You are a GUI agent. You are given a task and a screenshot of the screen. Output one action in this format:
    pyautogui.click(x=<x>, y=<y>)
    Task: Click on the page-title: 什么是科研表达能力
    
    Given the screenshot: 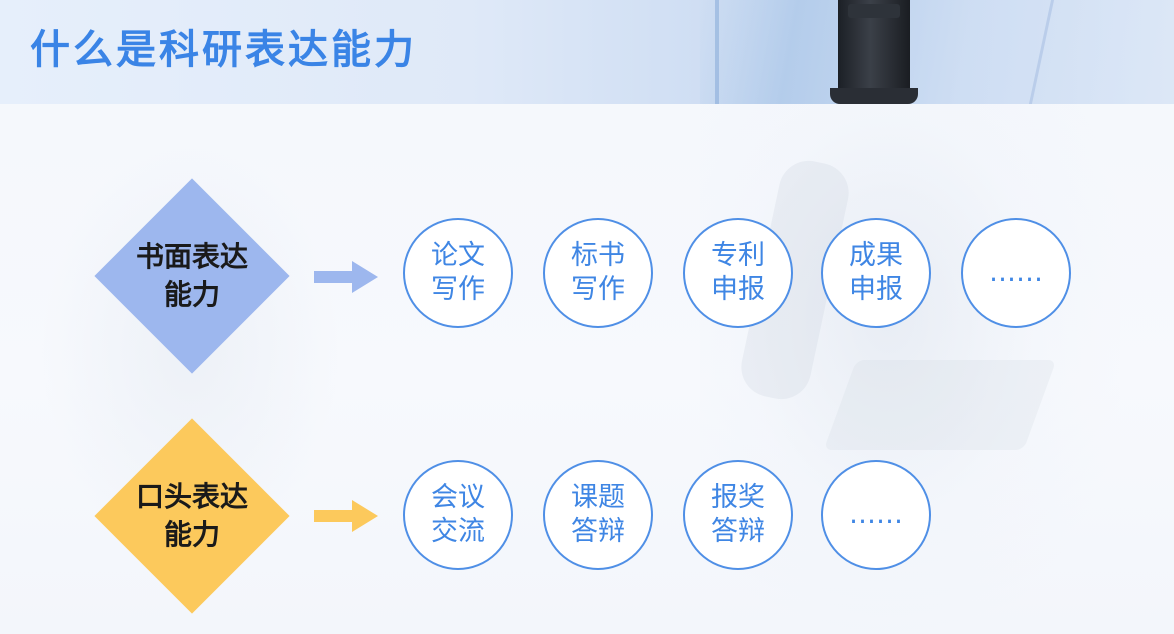 What is the action you would take?
    pyautogui.click(x=223, y=50)
    